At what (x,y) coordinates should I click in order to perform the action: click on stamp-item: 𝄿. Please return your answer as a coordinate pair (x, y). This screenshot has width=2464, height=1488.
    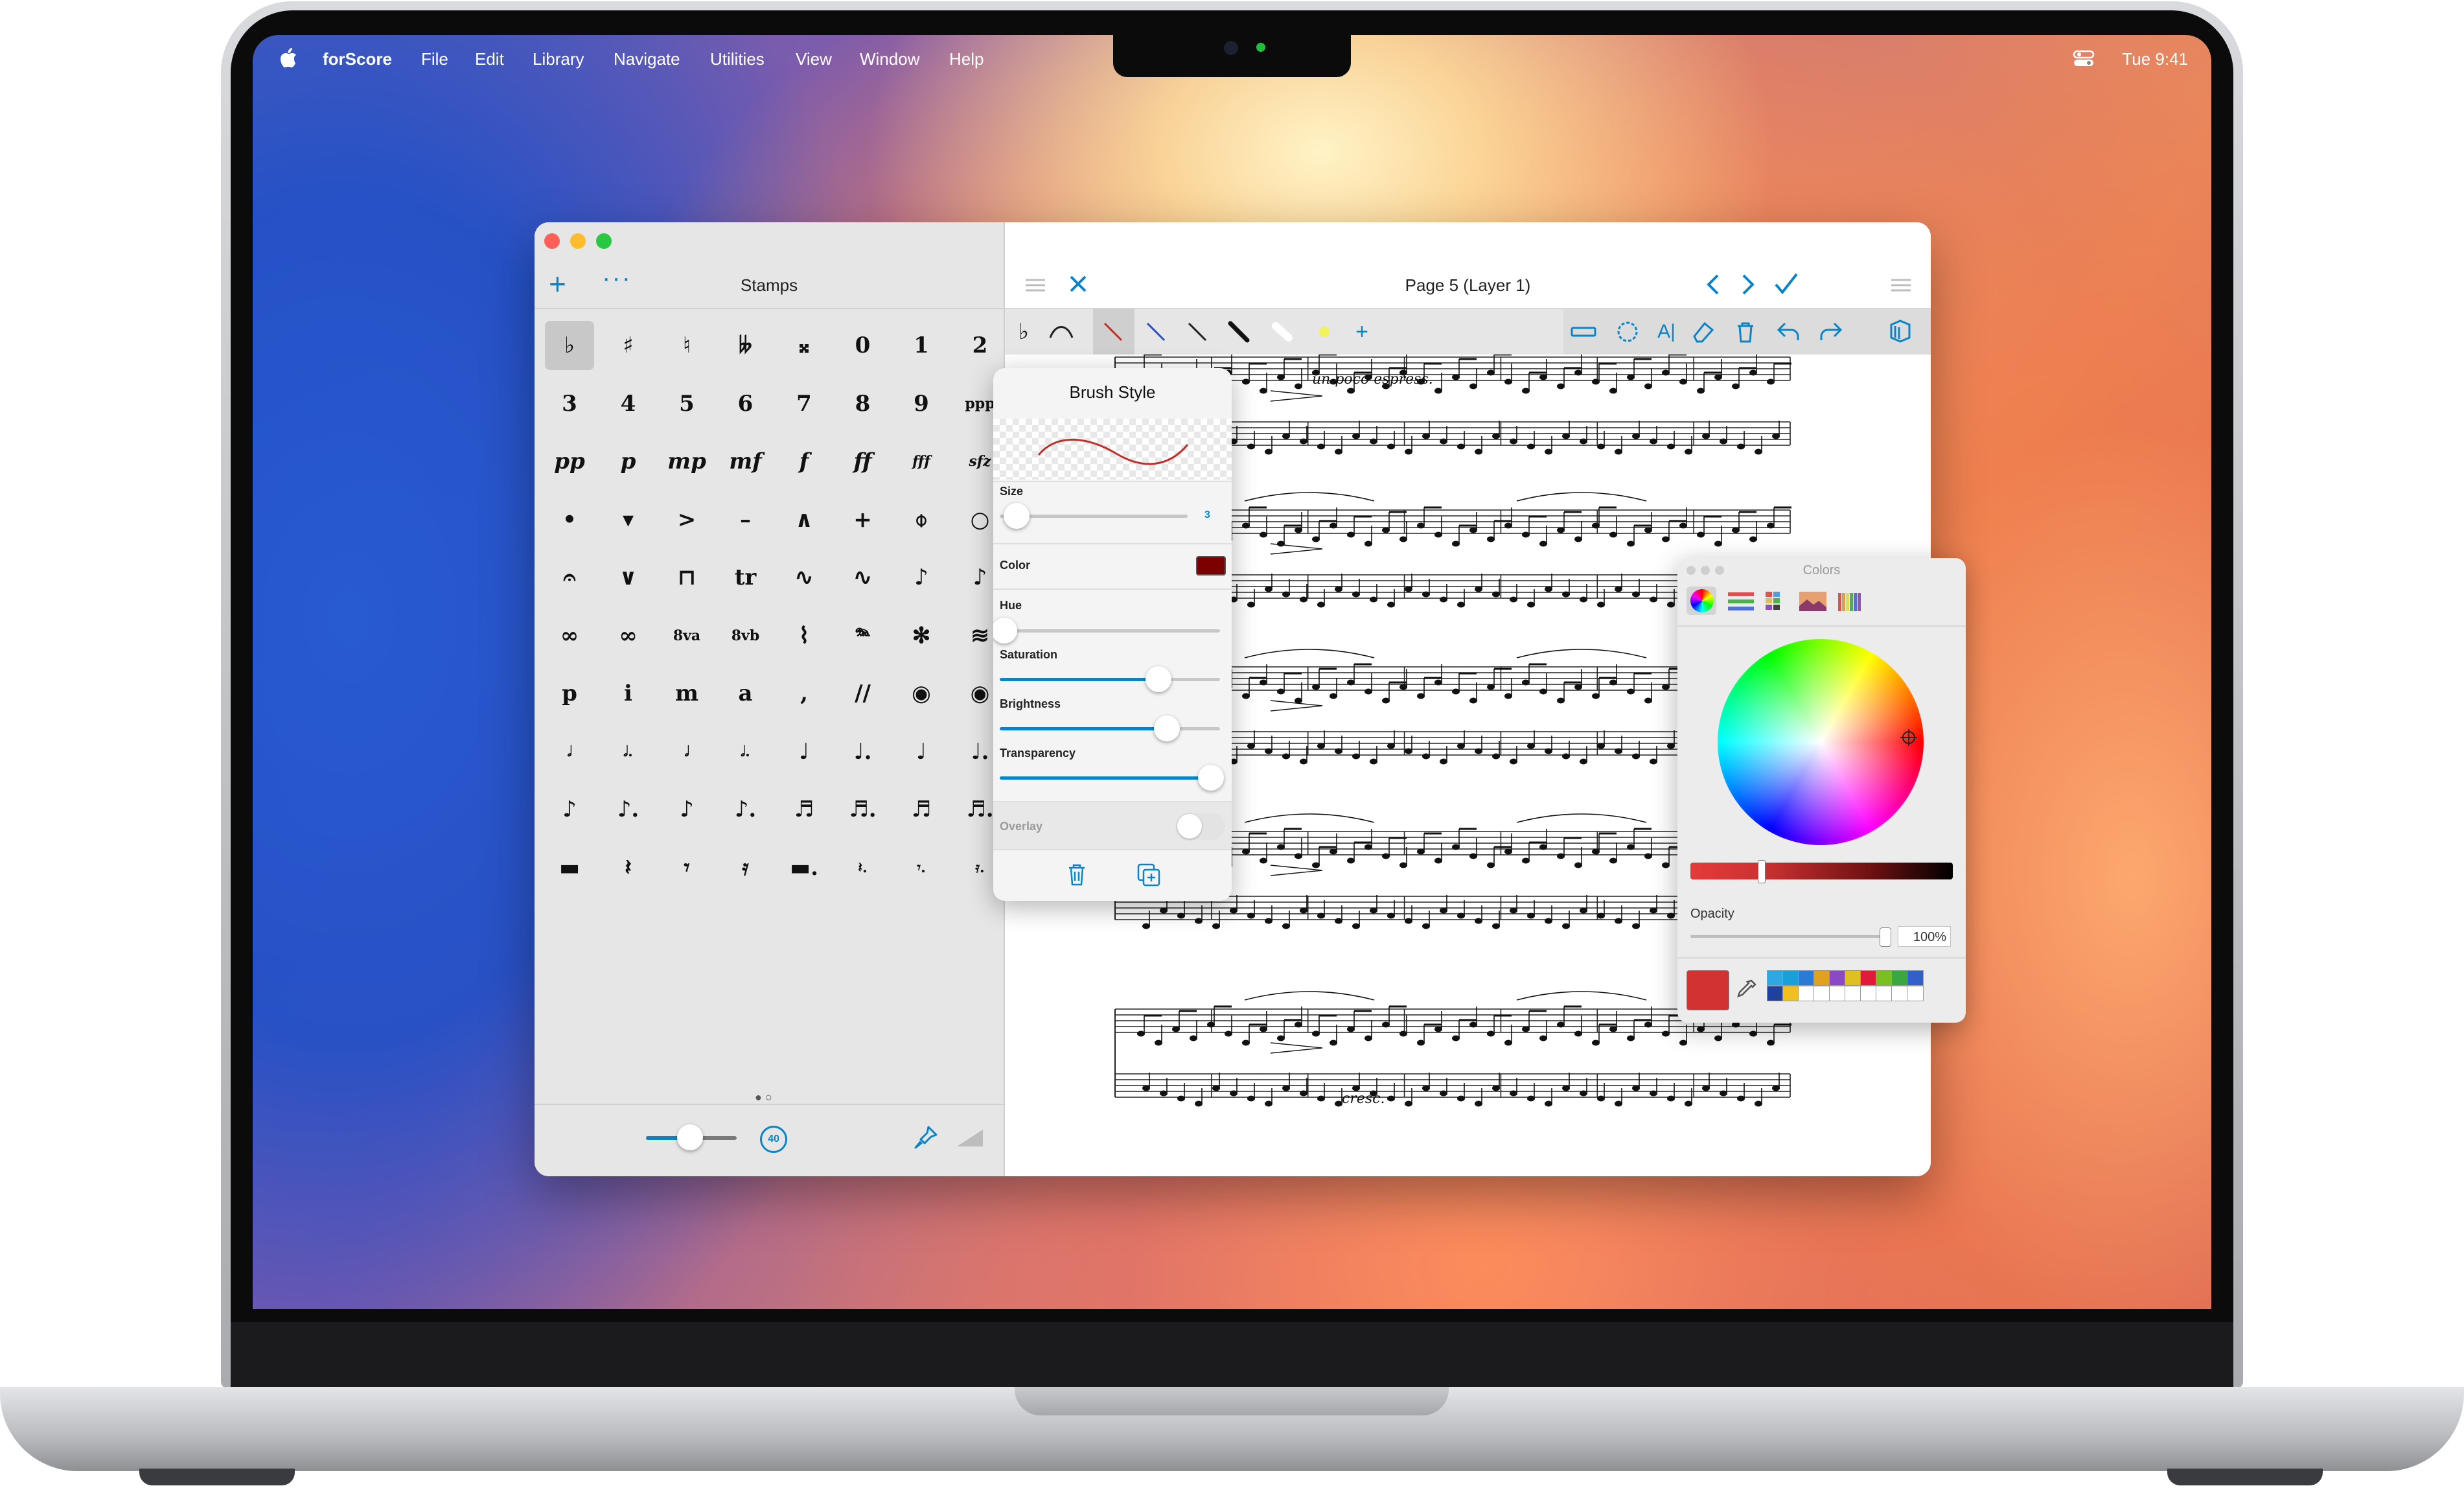
    Looking at the image, I should click on (745, 867).